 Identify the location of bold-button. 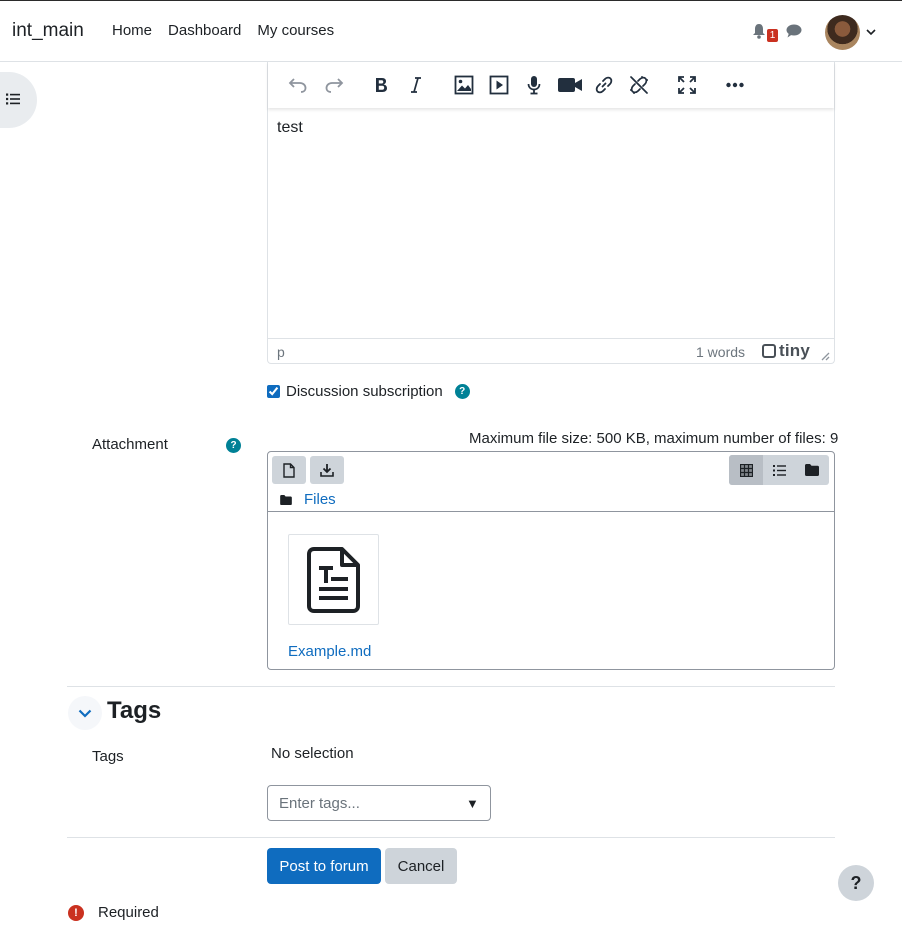
(381, 85).